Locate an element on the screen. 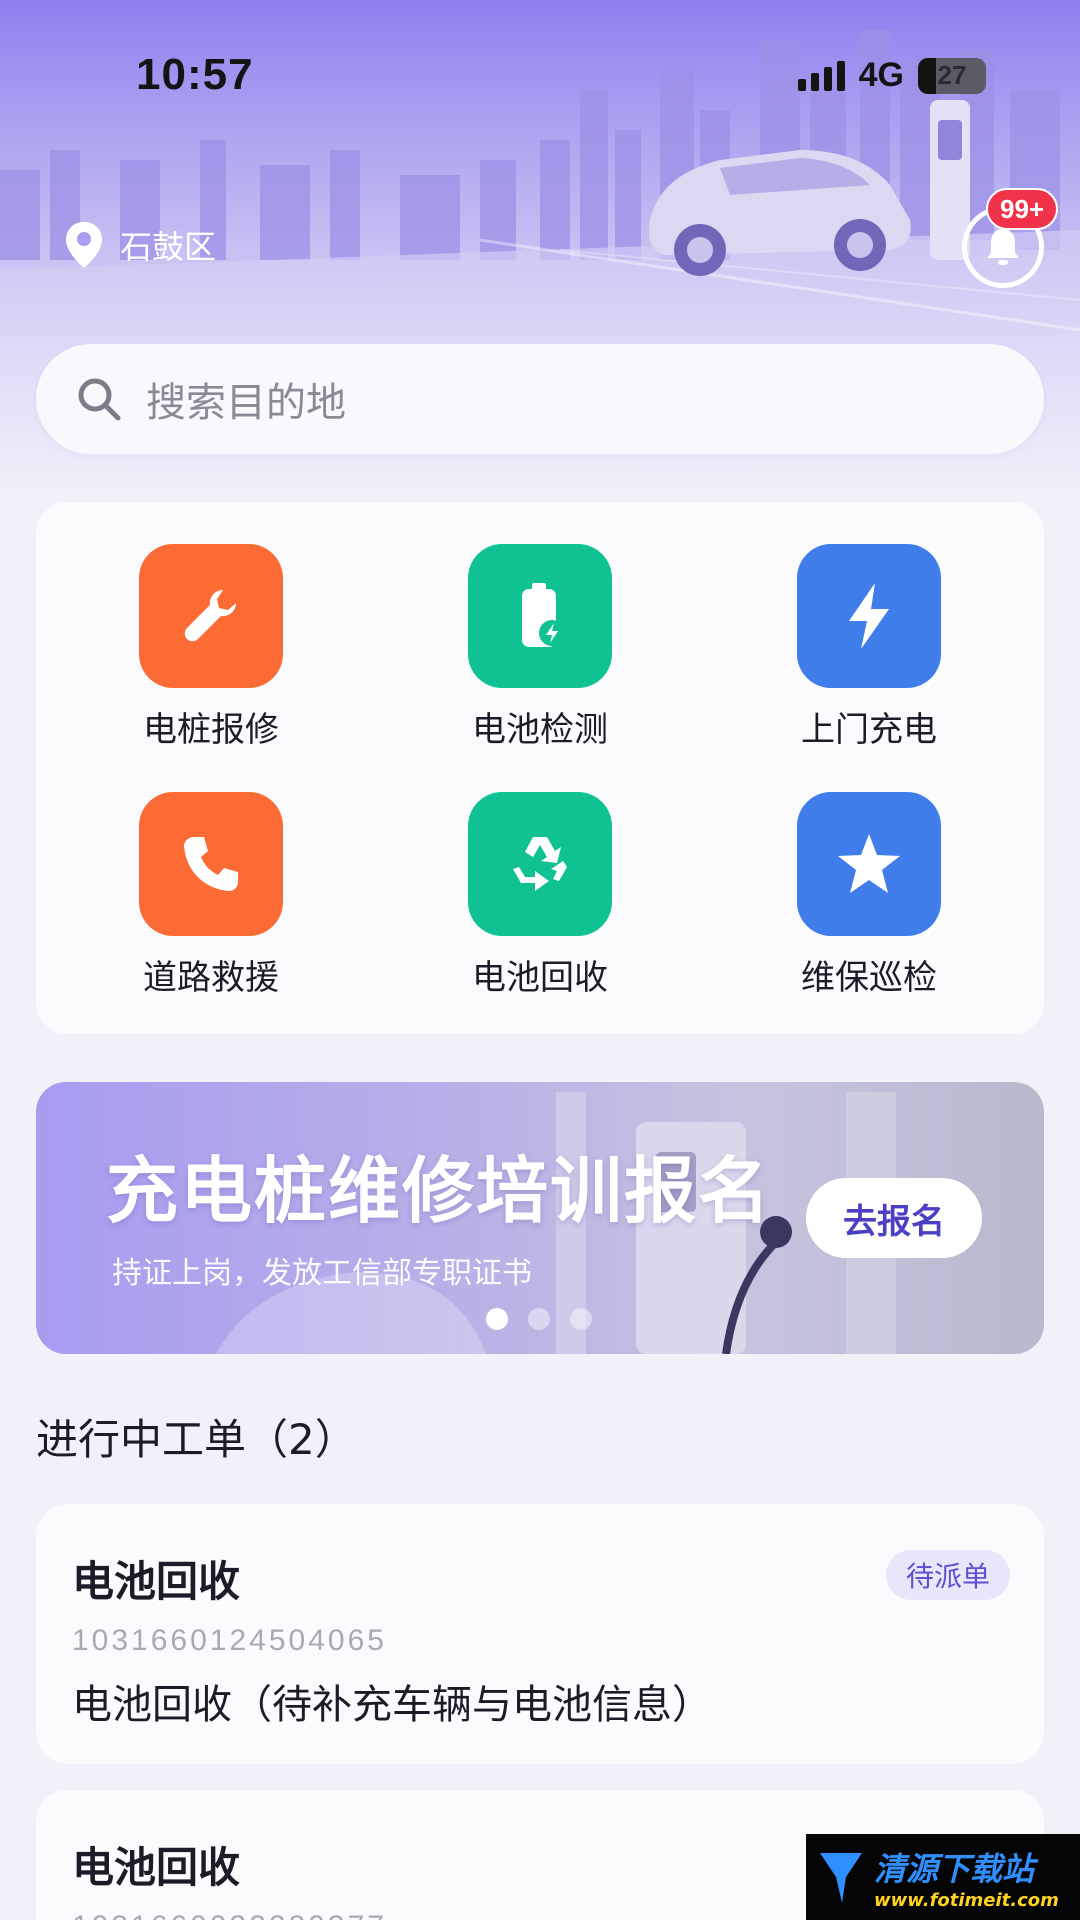 The width and height of the screenshot is (1080, 1920). battery-charge-icon is located at coordinates (540, 616).